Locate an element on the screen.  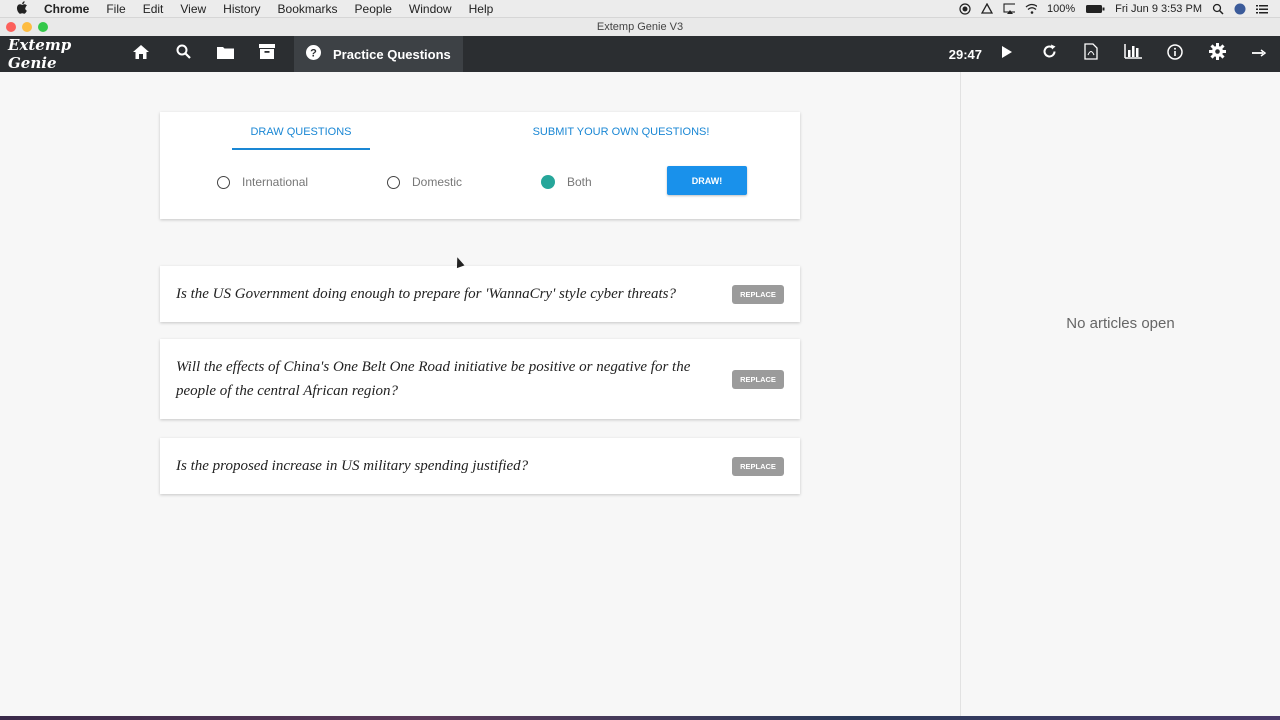
menu-help: Help is located at coordinates (481, 9).